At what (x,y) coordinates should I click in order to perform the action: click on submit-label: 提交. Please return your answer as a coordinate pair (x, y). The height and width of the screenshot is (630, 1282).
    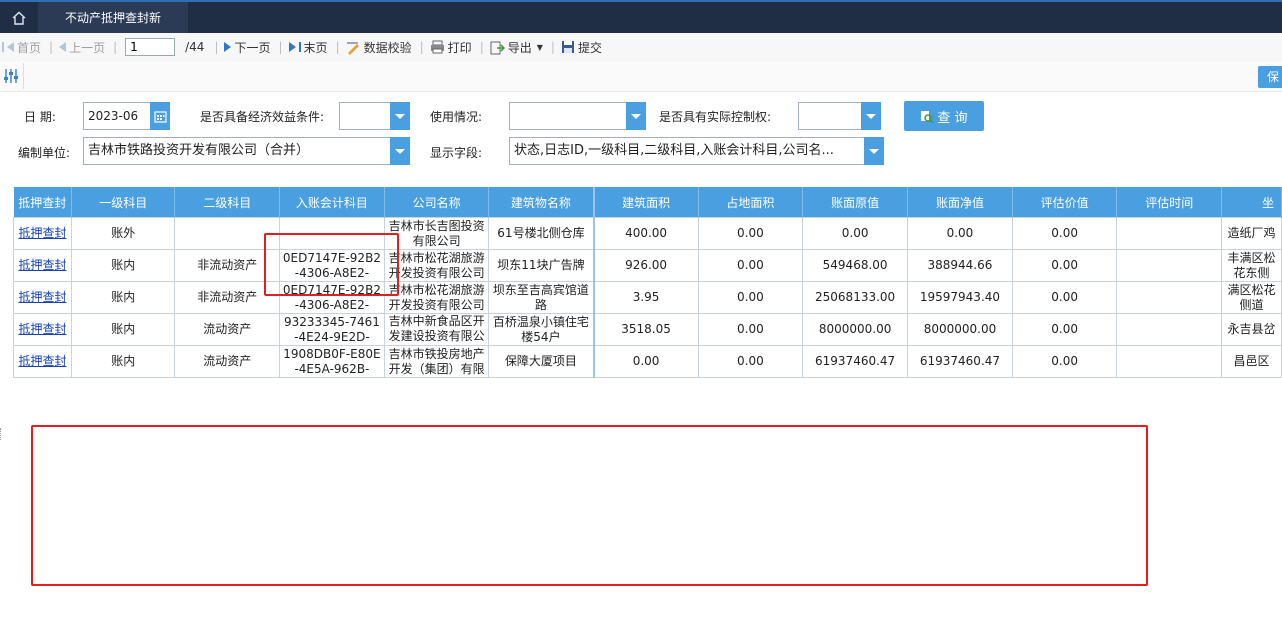
    Looking at the image, I should click on (589, 47).